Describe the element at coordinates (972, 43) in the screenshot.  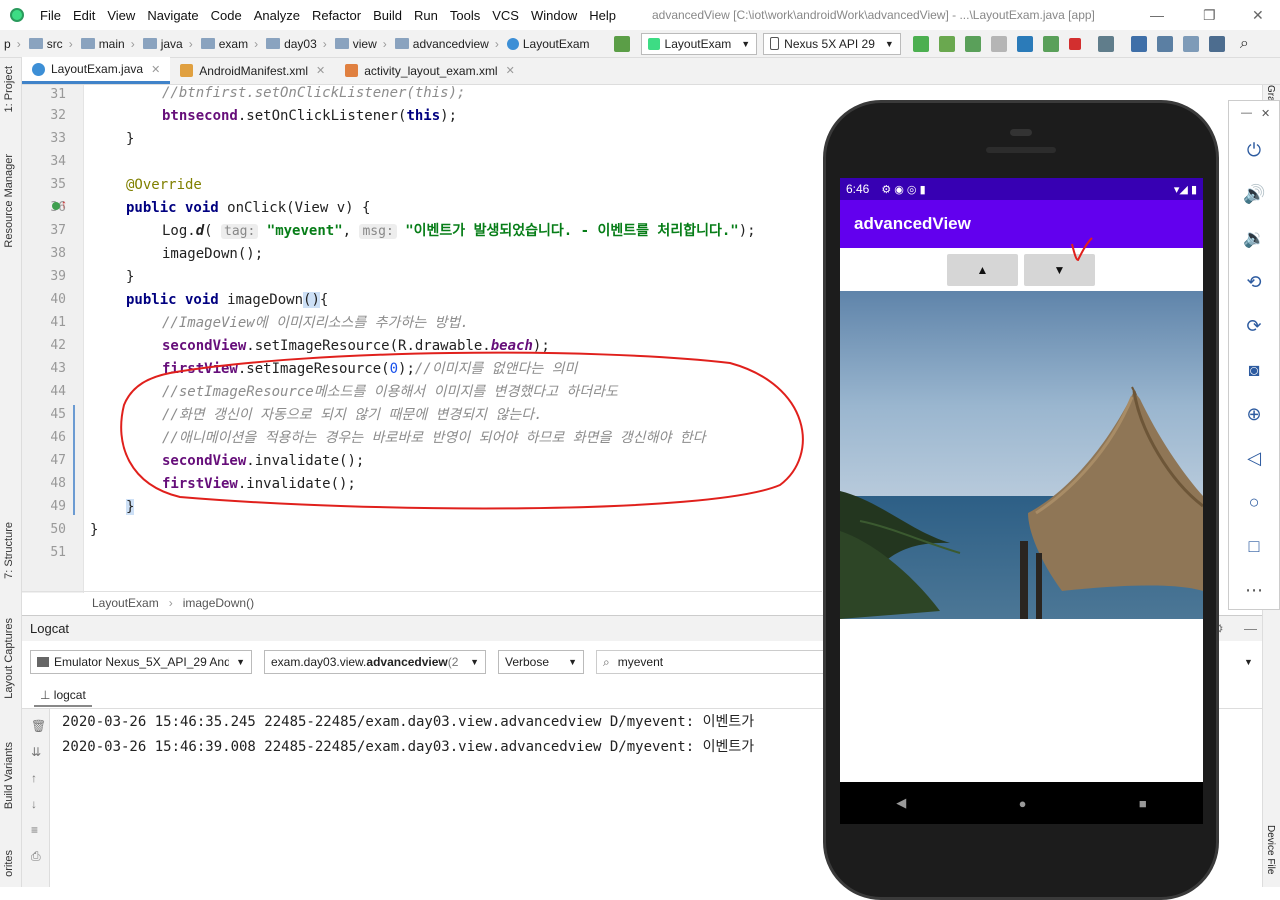
I see `debug-icon` at that location.